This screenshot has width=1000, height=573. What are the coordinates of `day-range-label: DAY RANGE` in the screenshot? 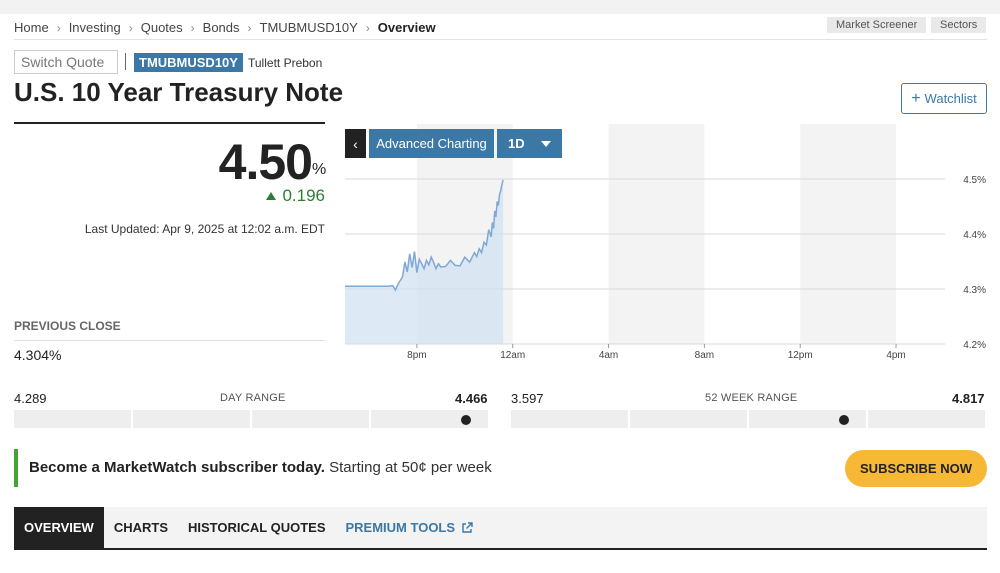 It's located at (253, 398).